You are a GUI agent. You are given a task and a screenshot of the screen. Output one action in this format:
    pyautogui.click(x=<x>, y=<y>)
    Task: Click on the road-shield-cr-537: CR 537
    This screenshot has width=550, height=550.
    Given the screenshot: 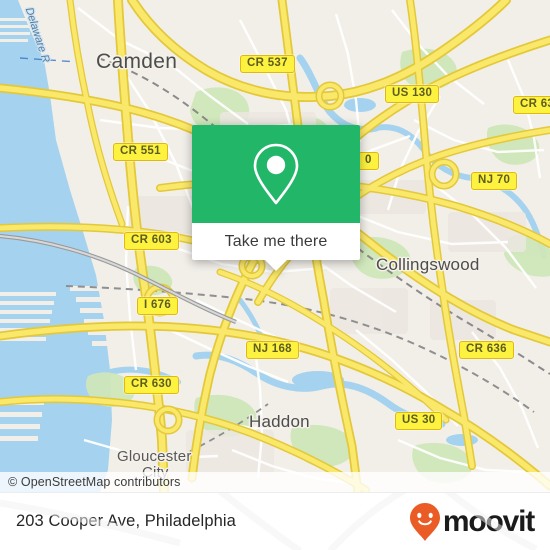 What is the action you would take?
    pyautogui.click(x=267, y=64)
    